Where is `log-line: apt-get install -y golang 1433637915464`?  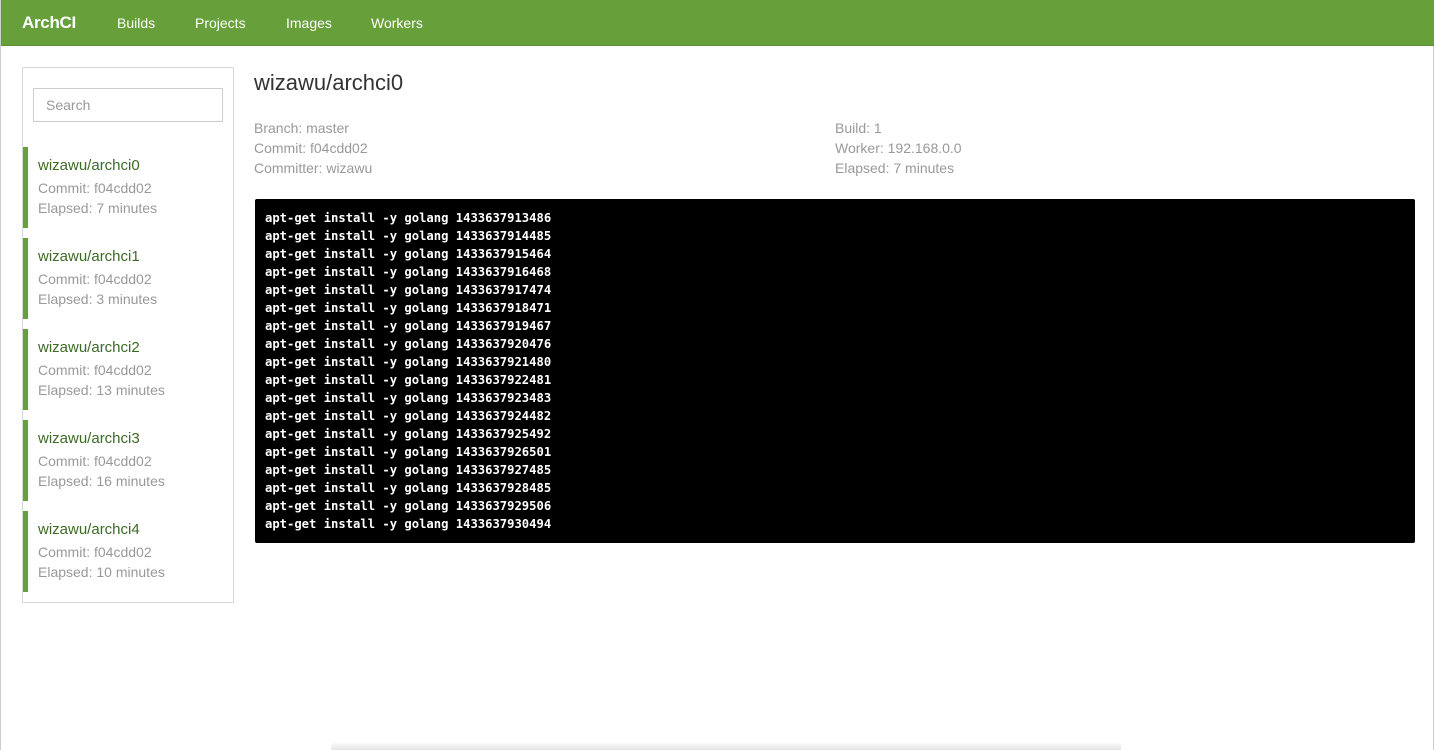
log-line: apt-get install -y golang 1433637915464 is located at coordinates (408, 254).